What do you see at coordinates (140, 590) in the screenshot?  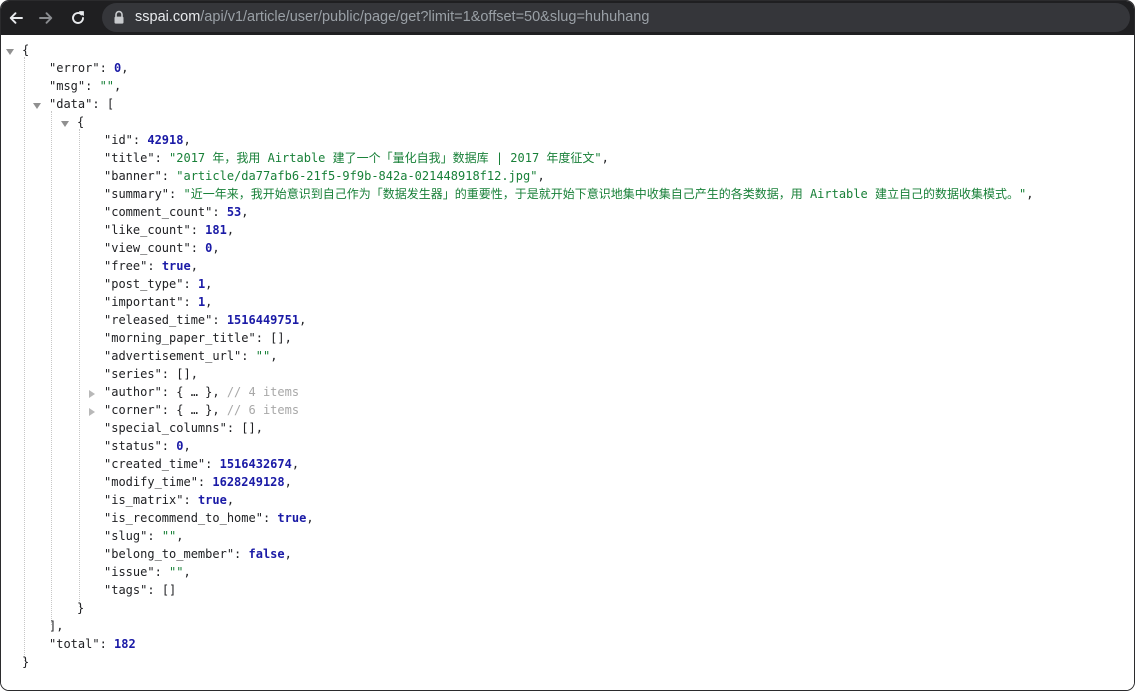 I see `json-row-tags: "tags": []` at bounding box center [140, 590].